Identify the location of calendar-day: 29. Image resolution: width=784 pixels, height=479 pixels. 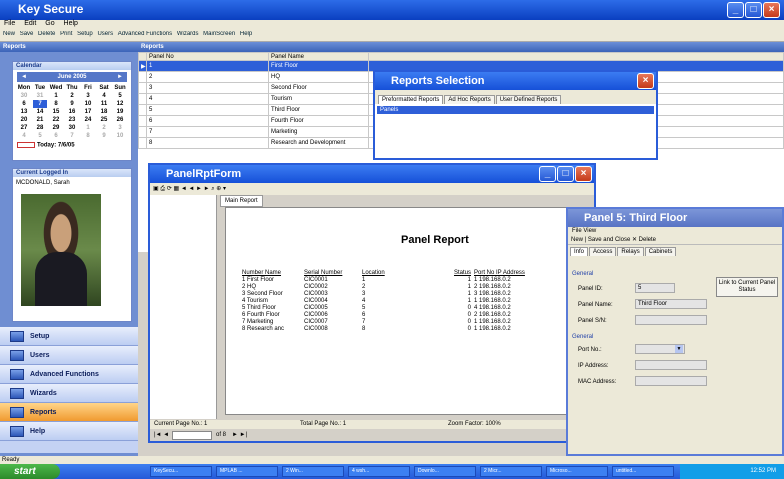
(56, 128).